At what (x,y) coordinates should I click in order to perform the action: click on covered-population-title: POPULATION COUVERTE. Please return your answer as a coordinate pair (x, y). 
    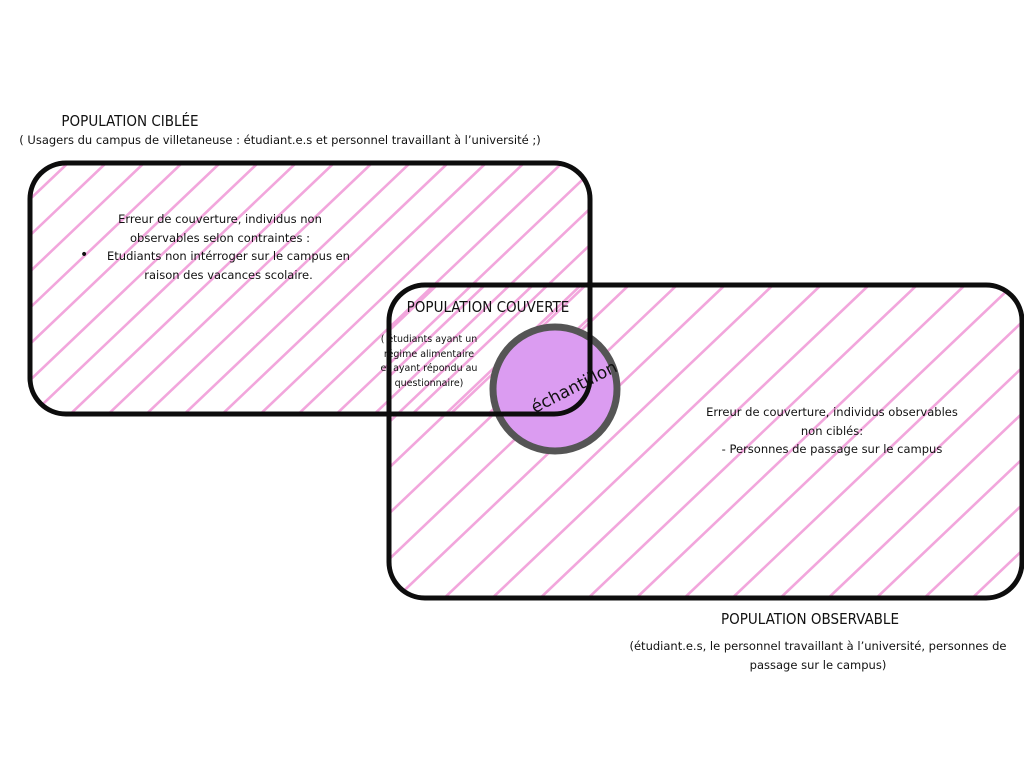
    Looking at the image, I should click on (488, 307).